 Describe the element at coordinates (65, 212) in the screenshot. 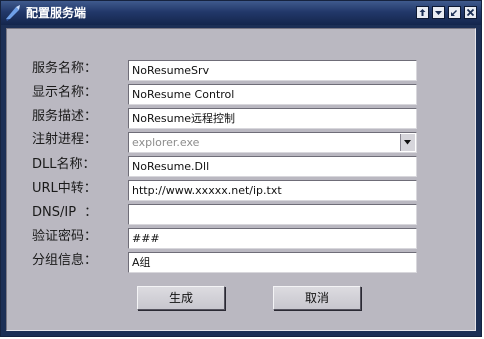

I see `dns-ip-label: DNS/IP ：` at that location.